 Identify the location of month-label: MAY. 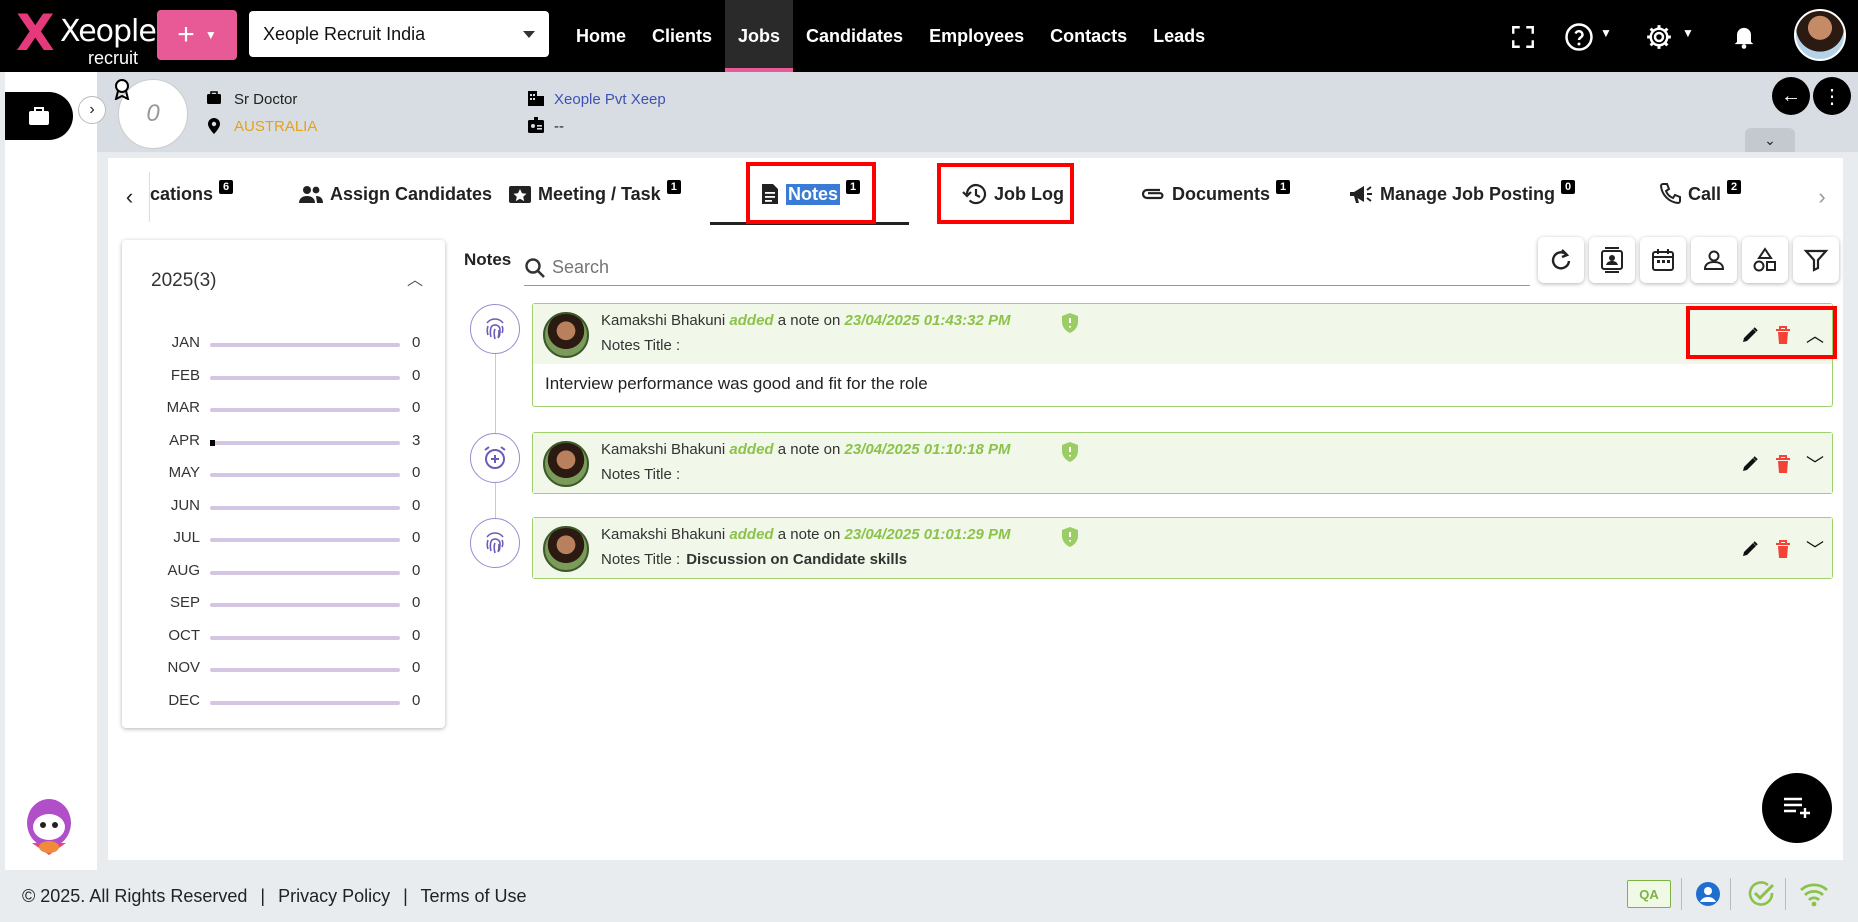
(184, 472).